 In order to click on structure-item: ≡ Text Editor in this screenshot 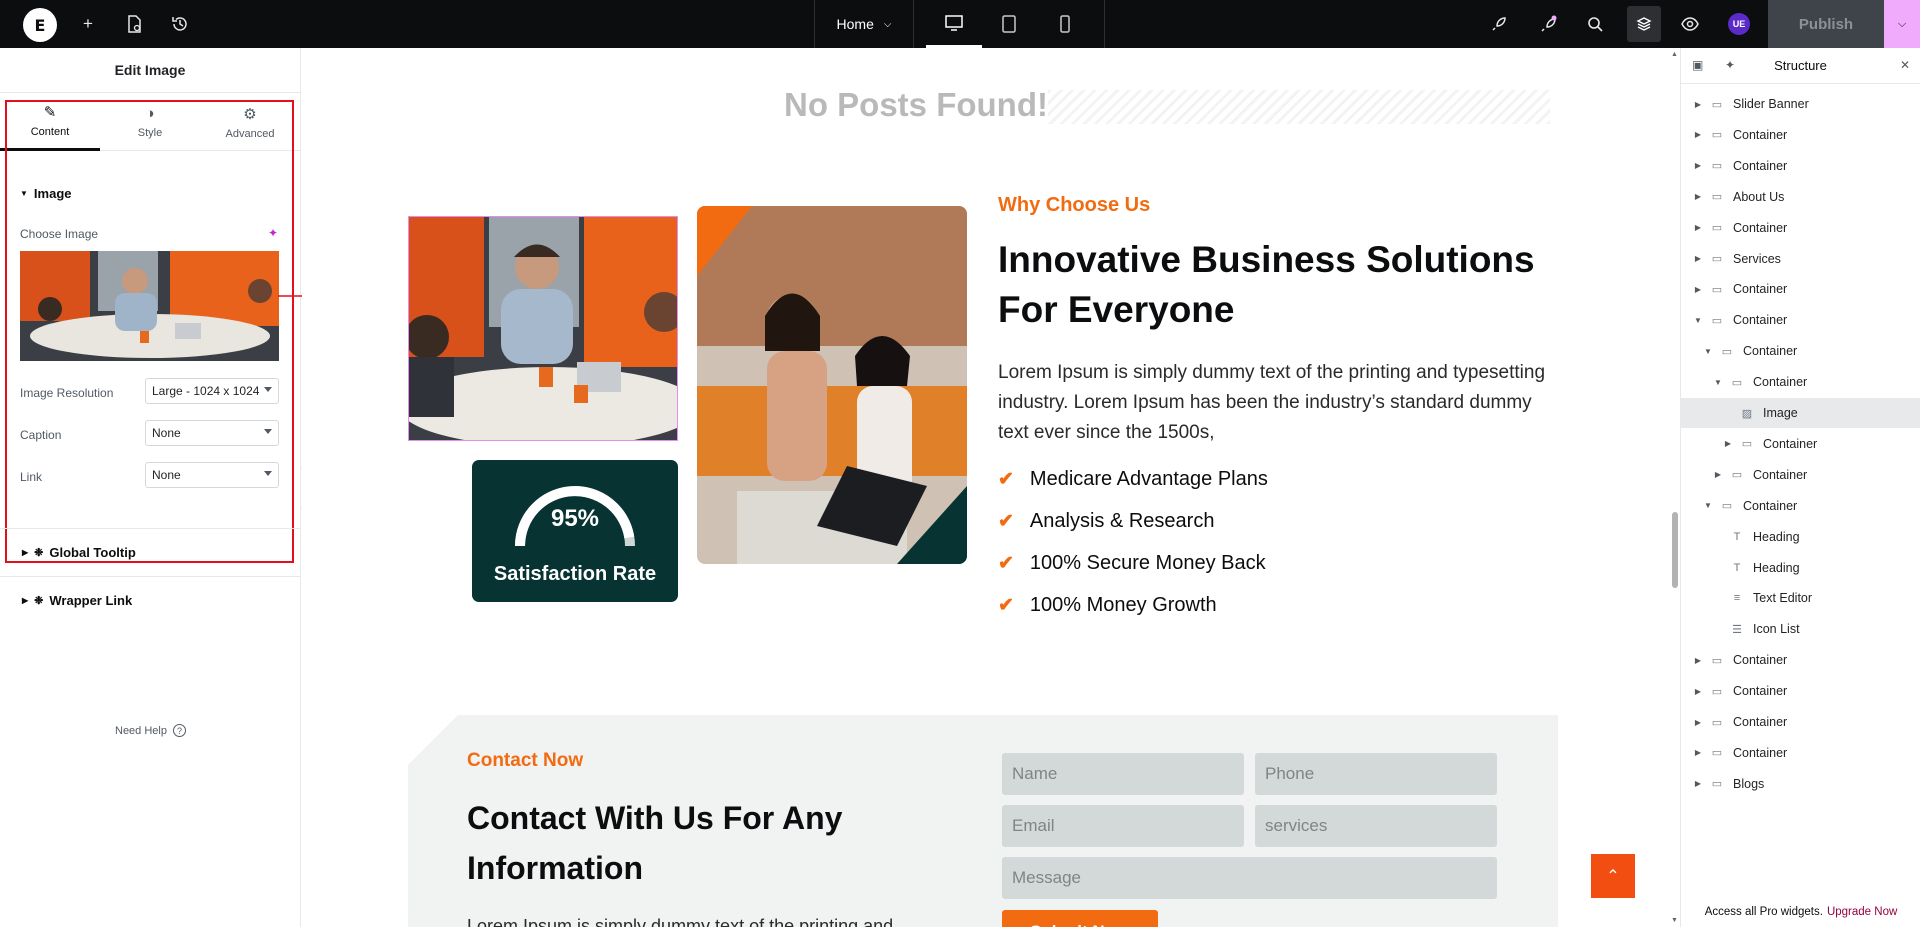, I will do `click(1800, 598)`.